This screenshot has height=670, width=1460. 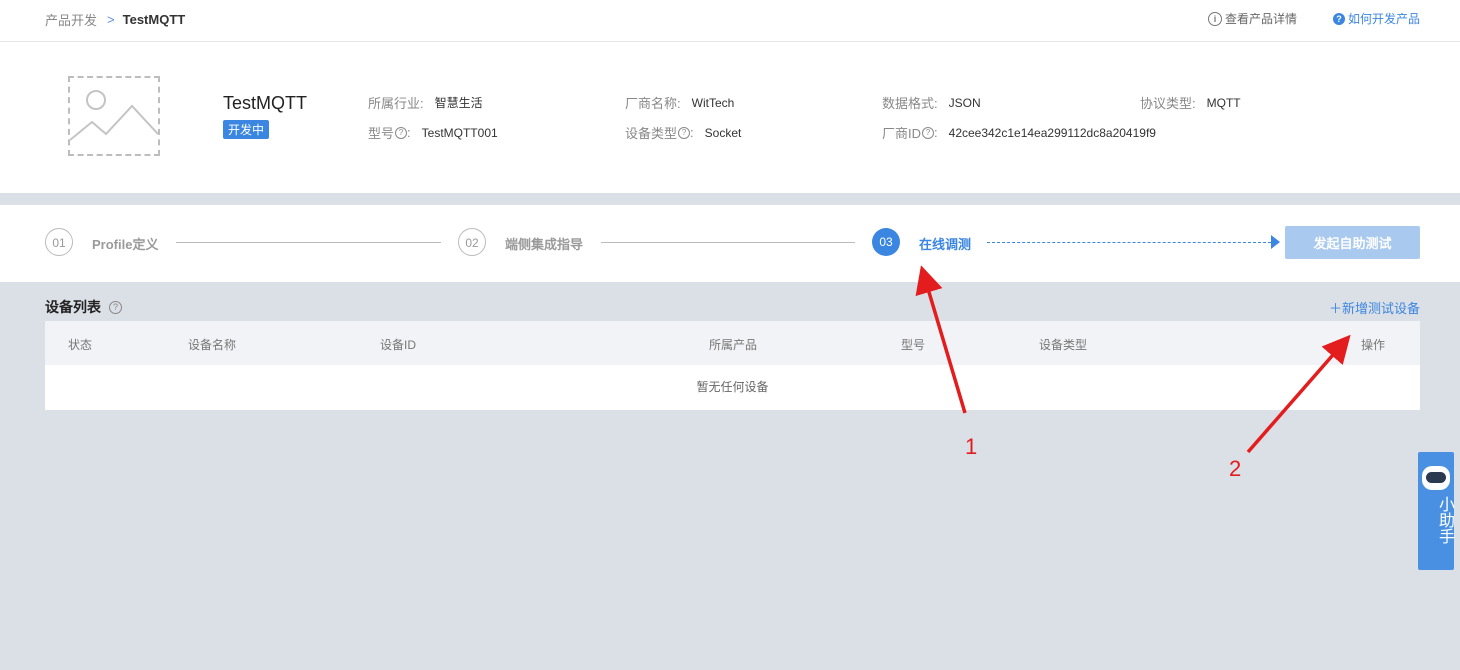 What do you see at coordinates (886, 242) in the screenshot?
I see `step-3-circle: 03` at bounding box center [886, 242].